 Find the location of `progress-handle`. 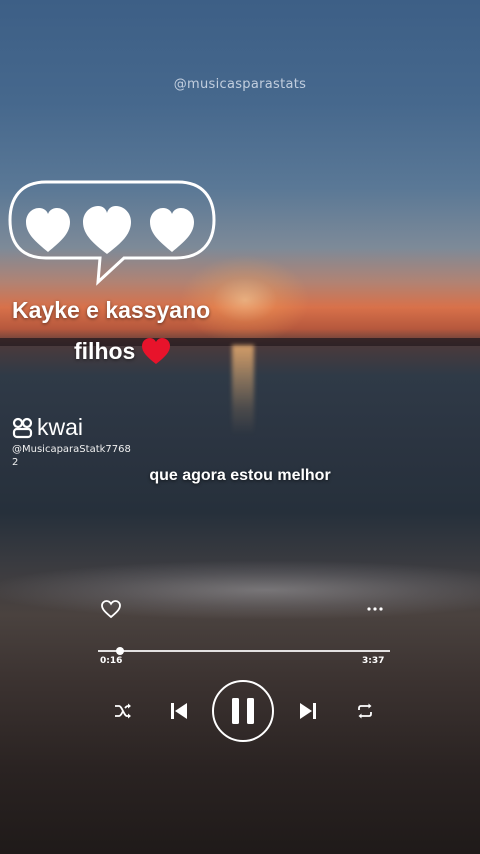

progress-handle is located at coordinates (119, 651).